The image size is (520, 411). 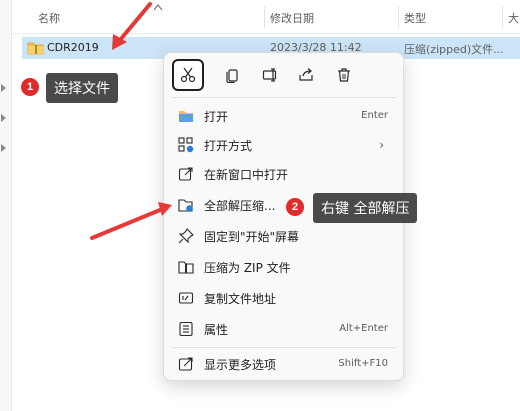 What do you see at coordinates (30, 87) in the screenshot?
I see `step-1-badge: 1` at bounding box center [30, 87].